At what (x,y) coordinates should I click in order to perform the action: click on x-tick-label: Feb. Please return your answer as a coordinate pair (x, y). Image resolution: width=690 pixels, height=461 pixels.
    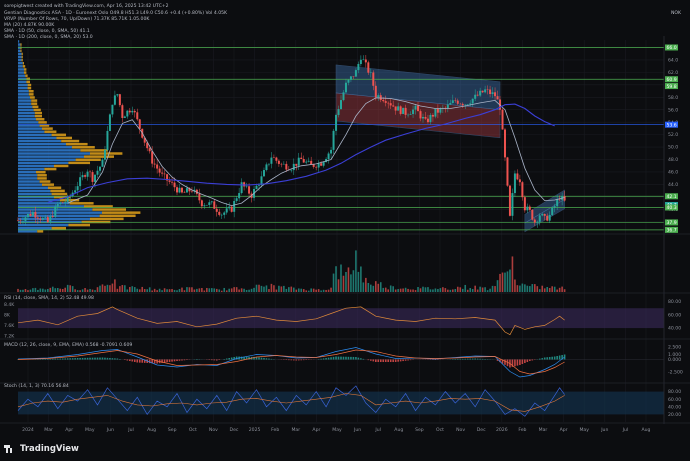
    Looking at the image, I should click on (522, 430).